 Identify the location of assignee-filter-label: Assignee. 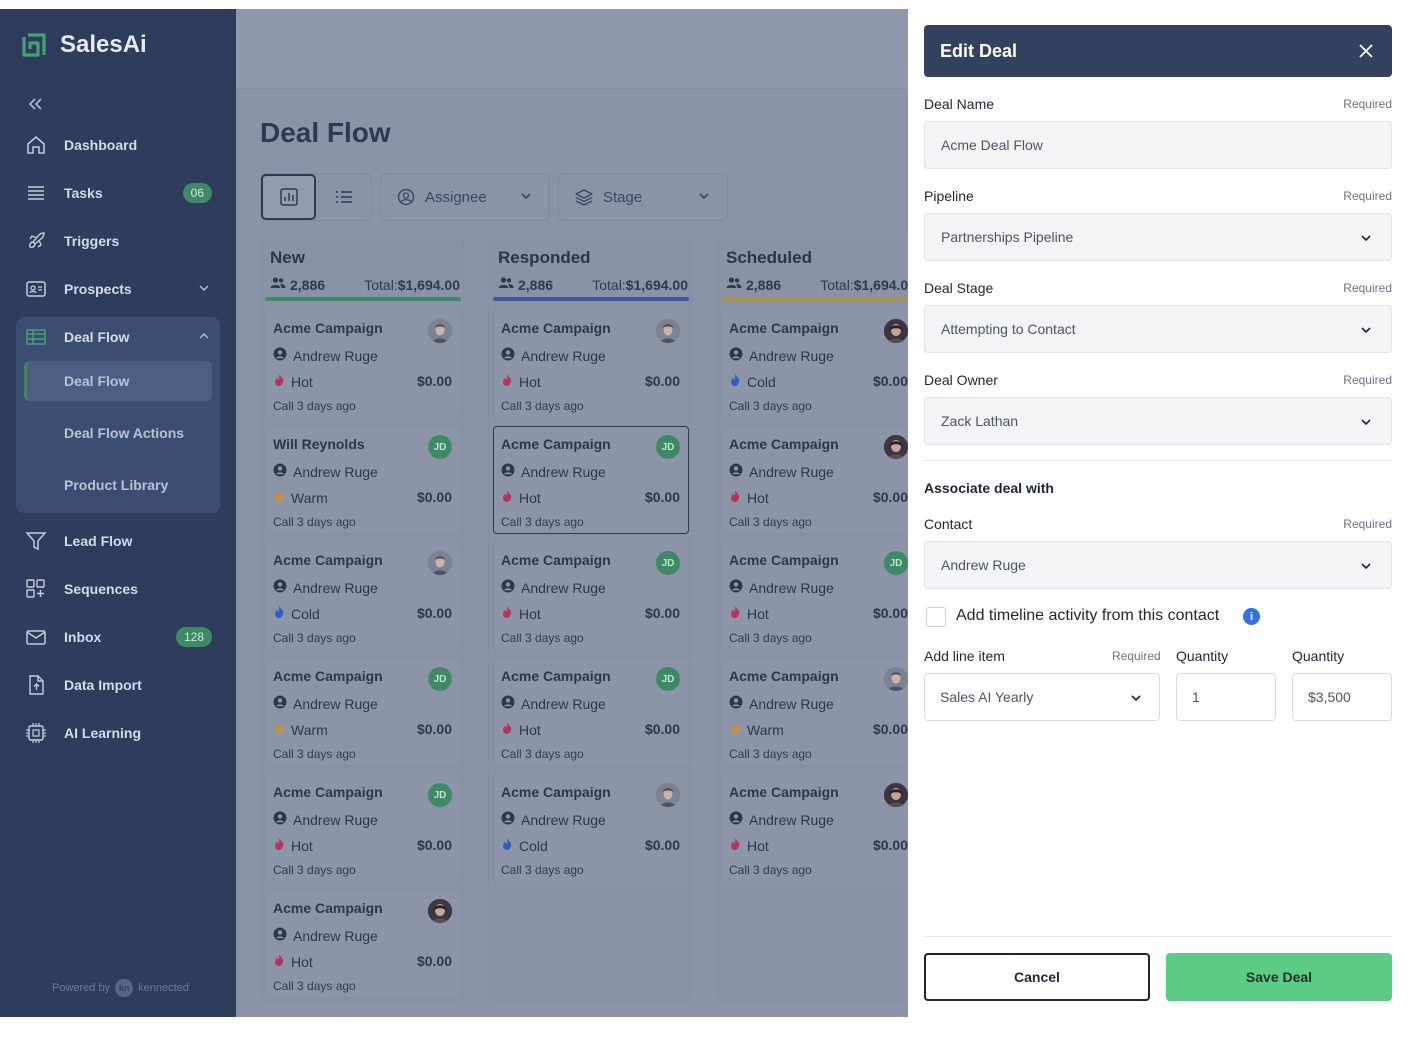
(456, 197).